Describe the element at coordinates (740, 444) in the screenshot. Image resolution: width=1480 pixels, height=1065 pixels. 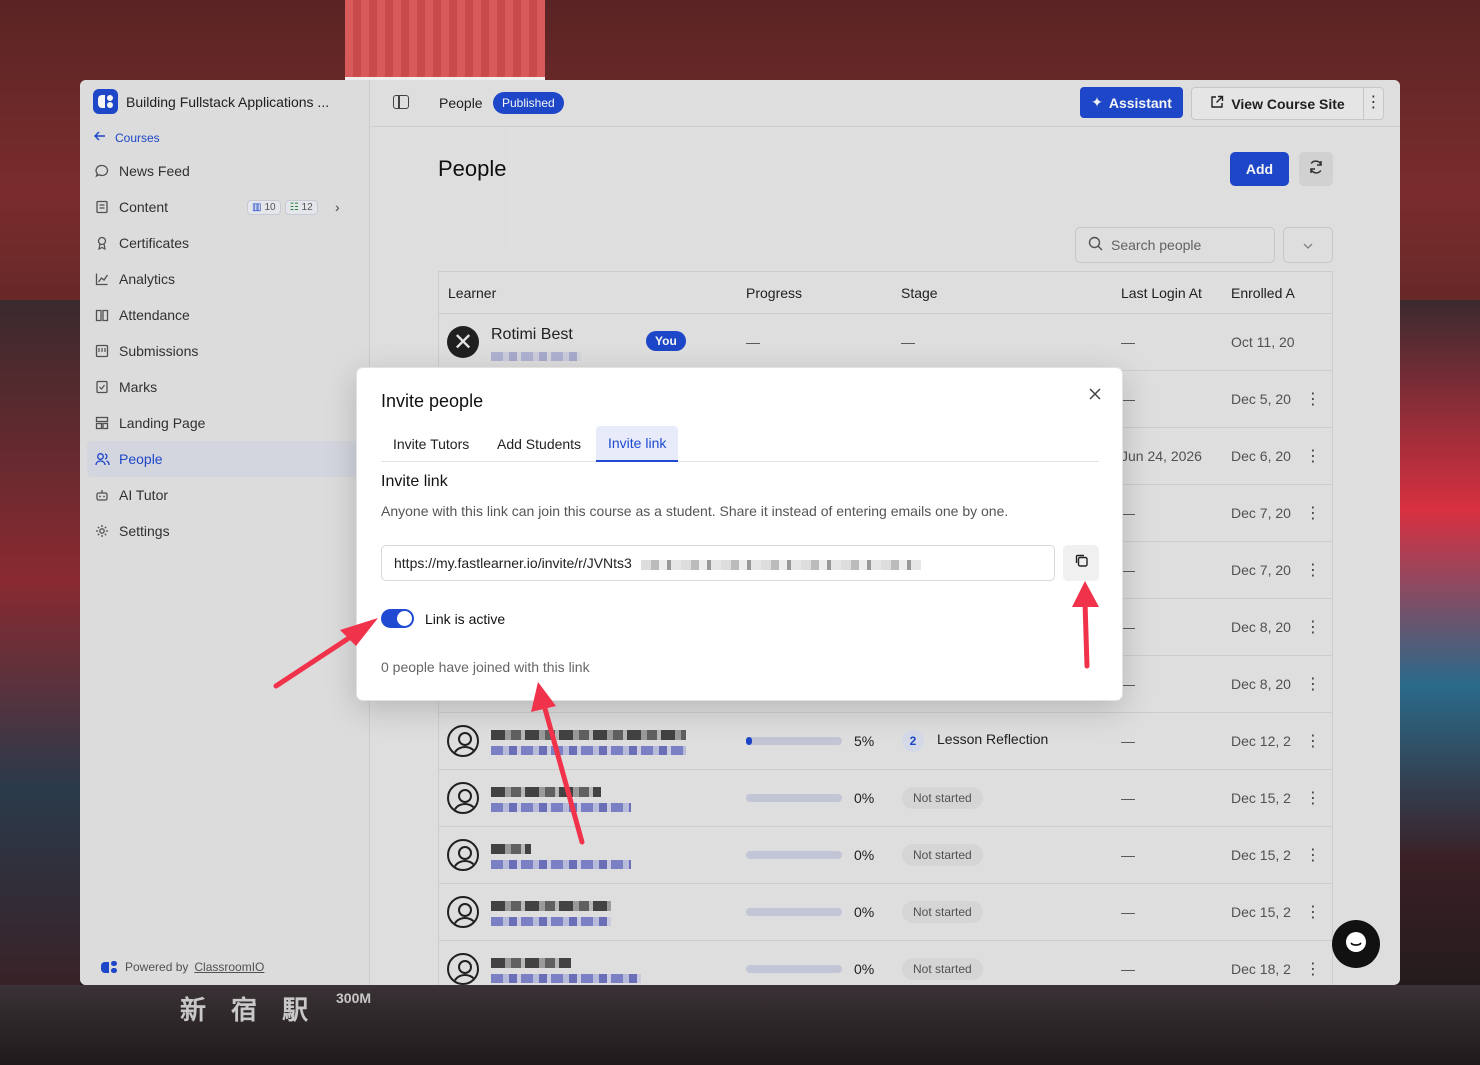
I see `invite-tabs: Invite Tutors Add Students Invite link` at that location.